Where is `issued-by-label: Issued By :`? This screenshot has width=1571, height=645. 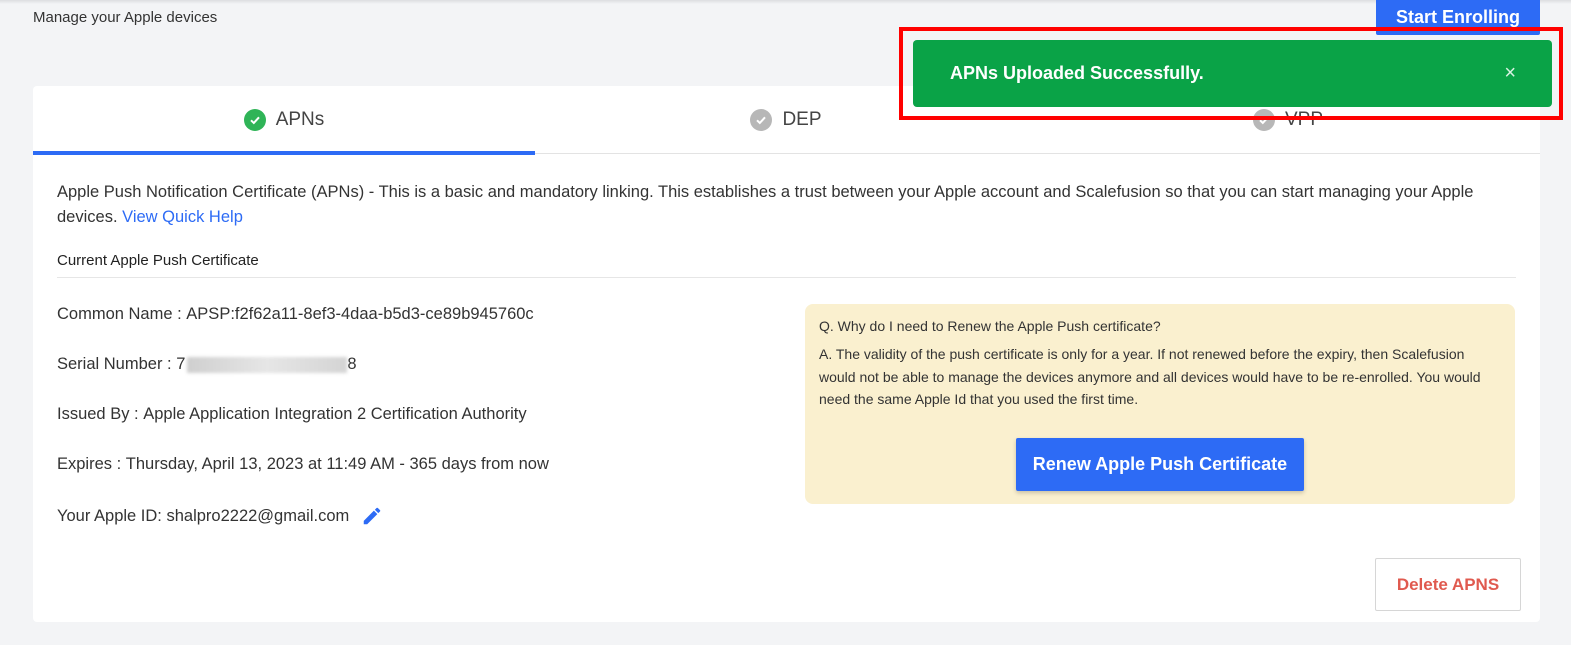
issued-by-label: Issued By : is located at coordinates (98, 414).